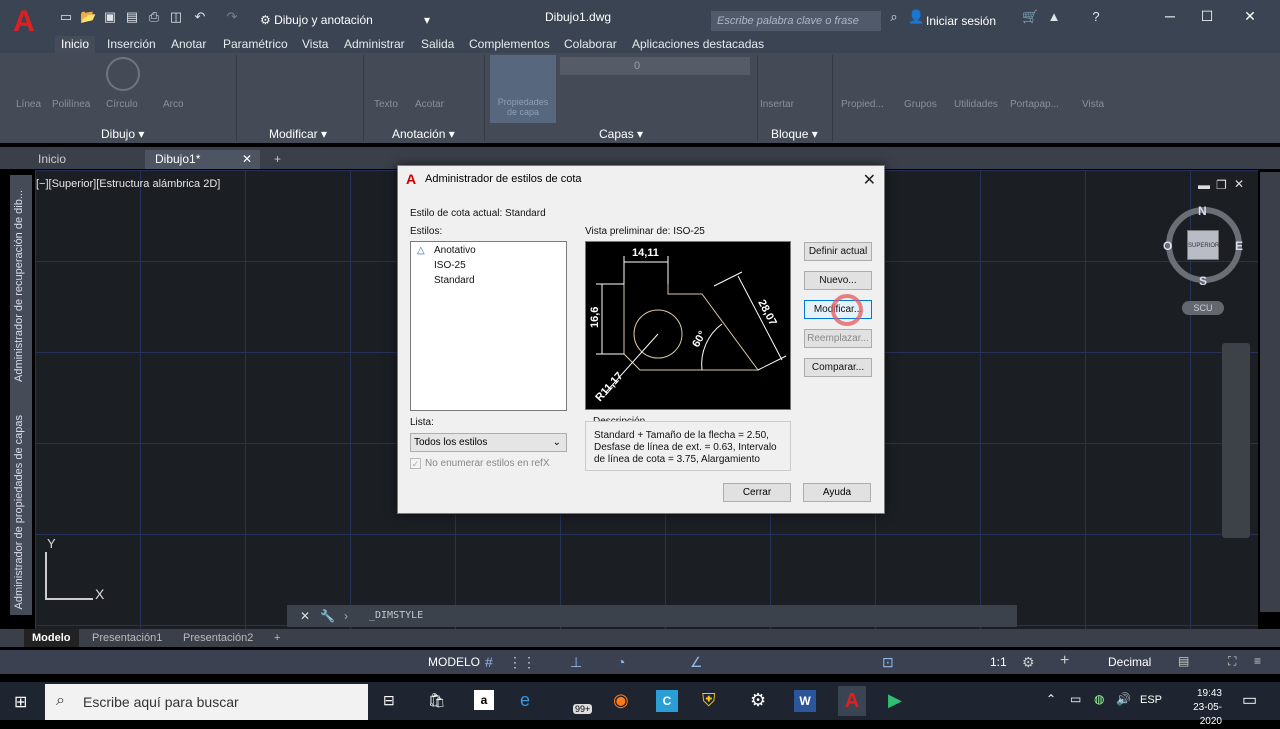  What do you see at coordinates (66, 17) in the screenshot?
I see `new-file-icon: ▭` at bounding box center [66, 17].